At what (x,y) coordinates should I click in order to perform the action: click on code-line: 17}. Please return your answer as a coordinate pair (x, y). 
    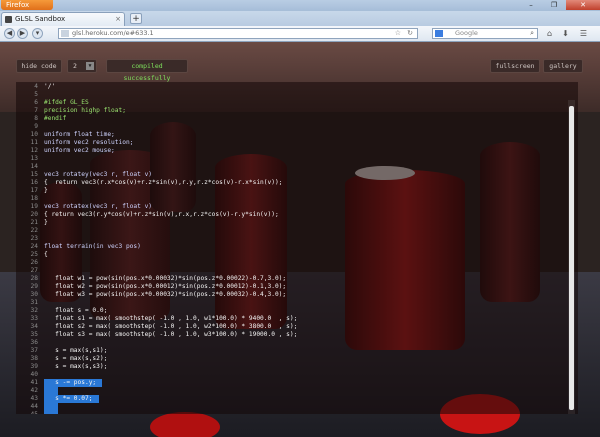
    Looking at the image, I should click on (286, 191).